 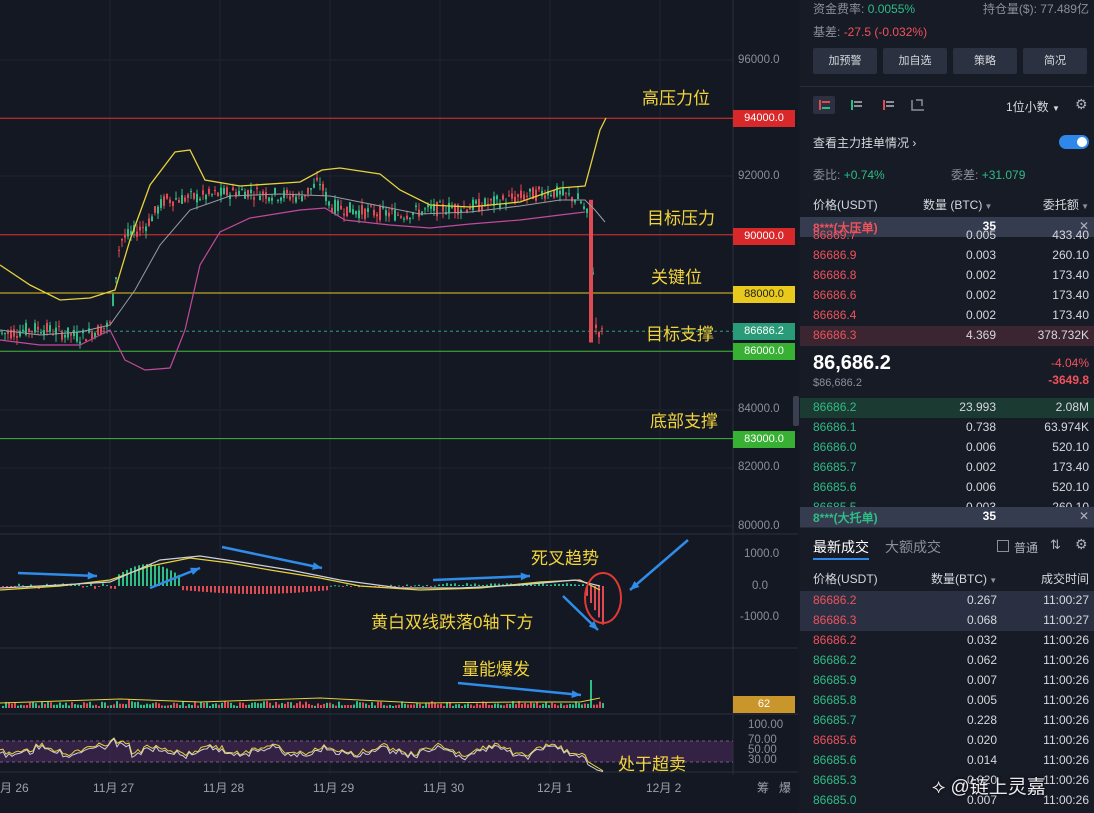 What do you see at coordinates (565, 558) in the screenshot?
I see `annotation-death-cross: 死叉趋势` at bounding box center [565, 558].